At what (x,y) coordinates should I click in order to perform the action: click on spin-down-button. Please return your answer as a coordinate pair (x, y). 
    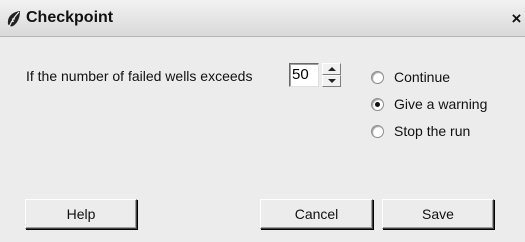
    Looking at the image, I should click on (331, 81).